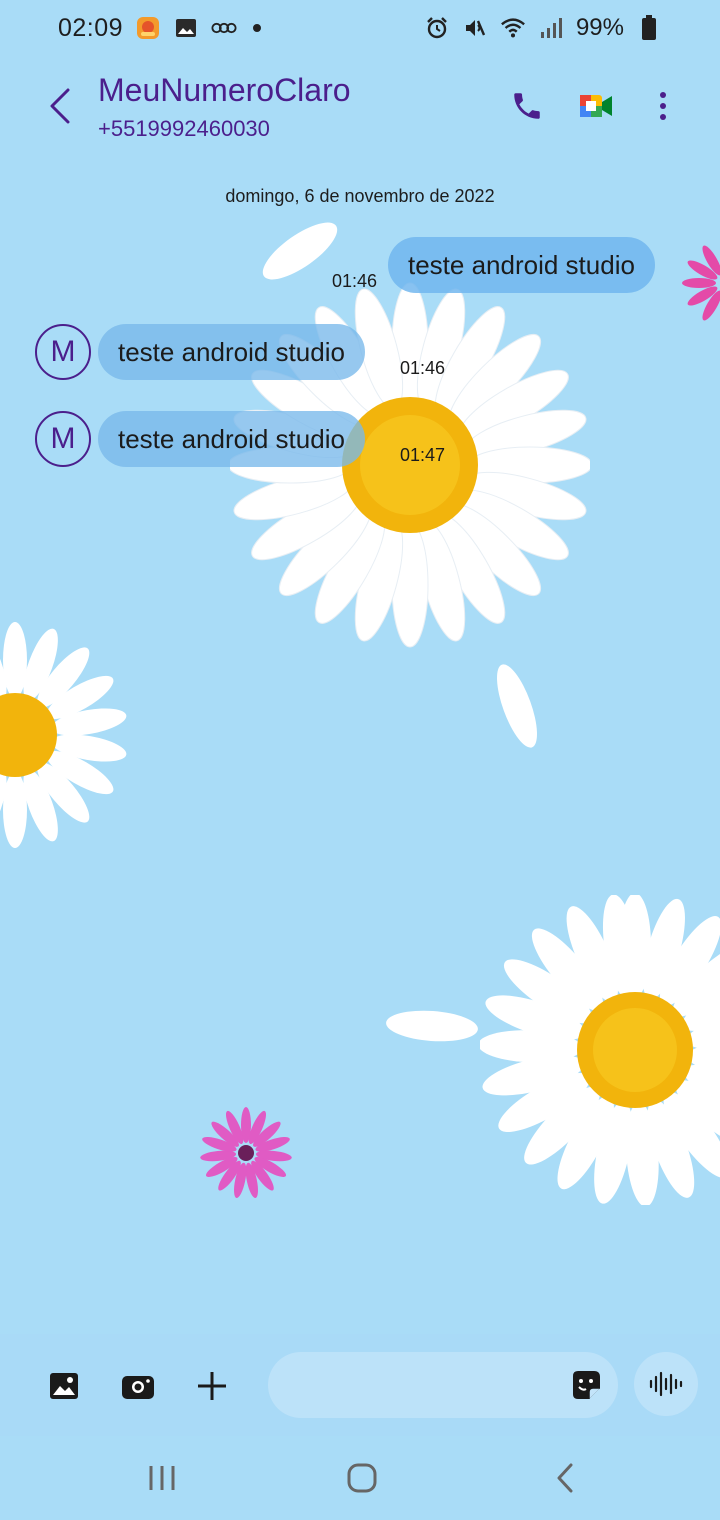 The image size is (720, 1520). I want to click on home-button, so click(362, 1478).